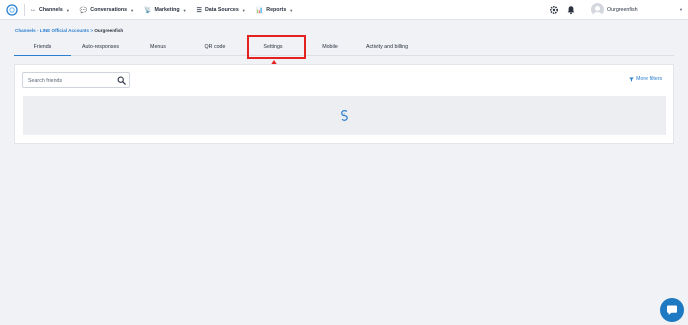  I want to click on chat-support-button, so click(672, 310).